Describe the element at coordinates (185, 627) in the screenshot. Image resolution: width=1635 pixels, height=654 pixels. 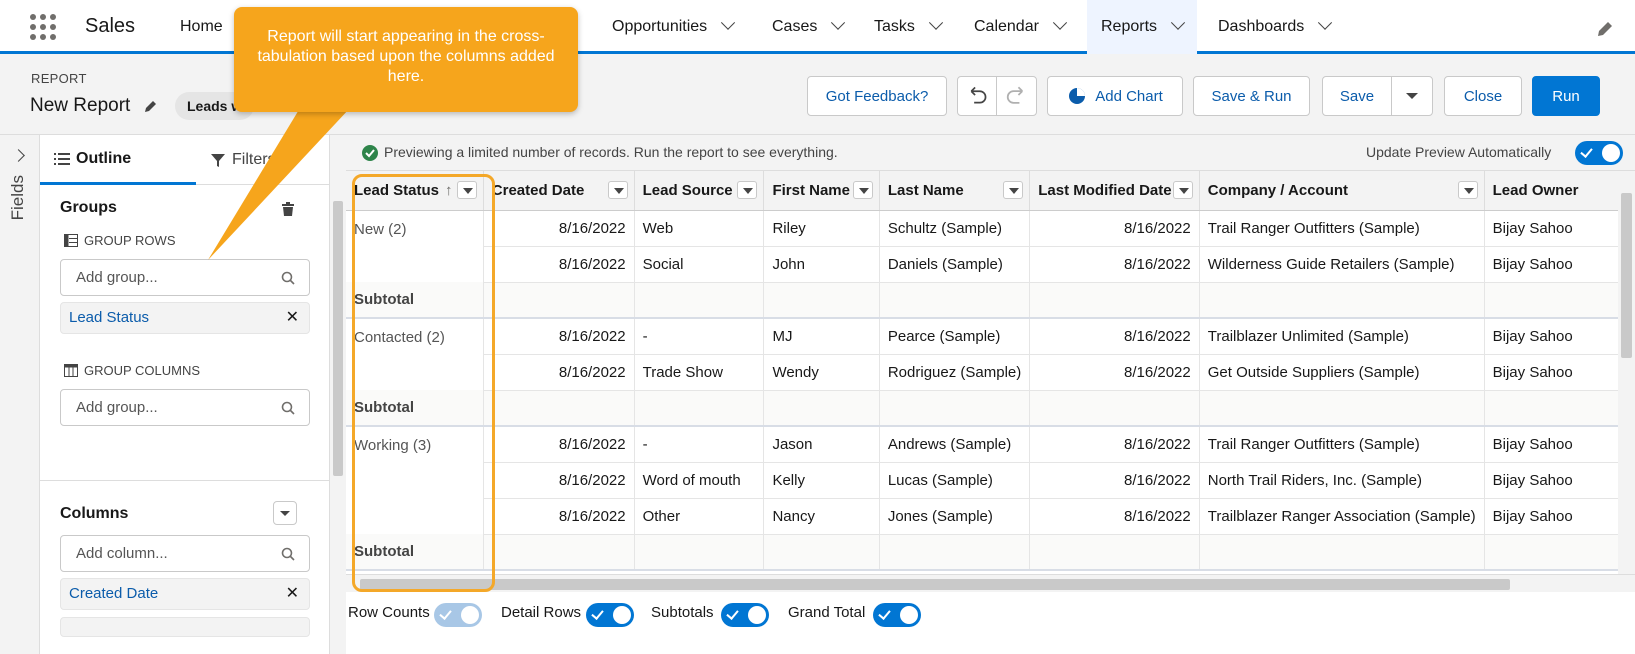
I see `column-chip-partial` at that location.